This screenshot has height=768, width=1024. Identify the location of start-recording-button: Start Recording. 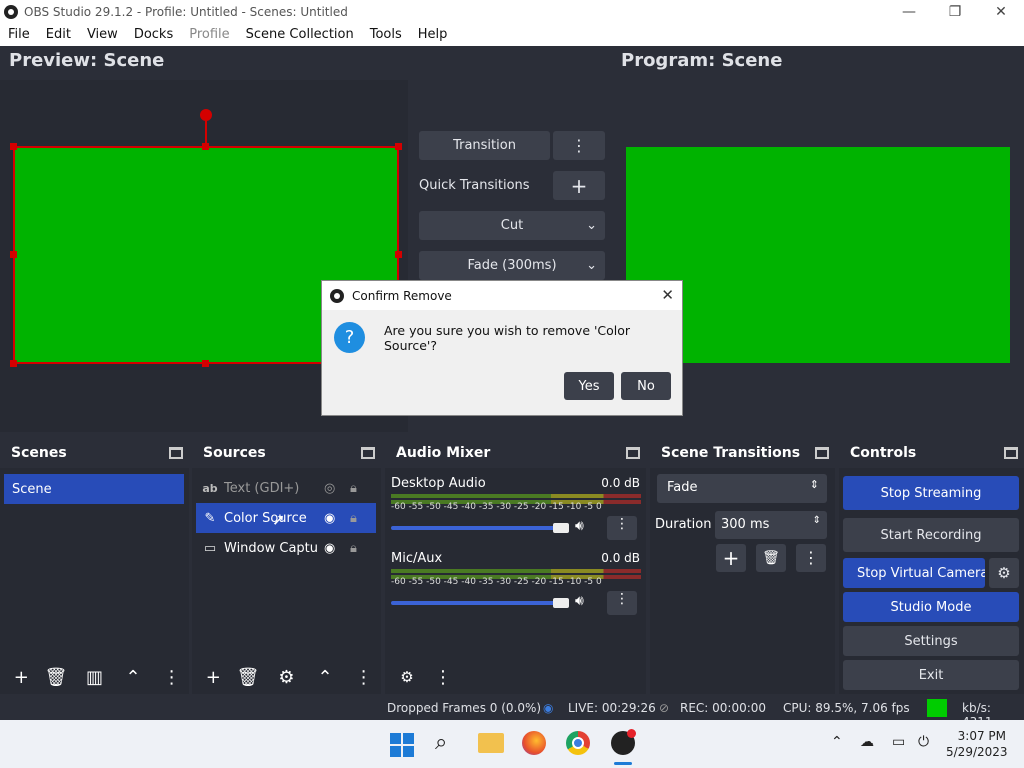
(931, 535).